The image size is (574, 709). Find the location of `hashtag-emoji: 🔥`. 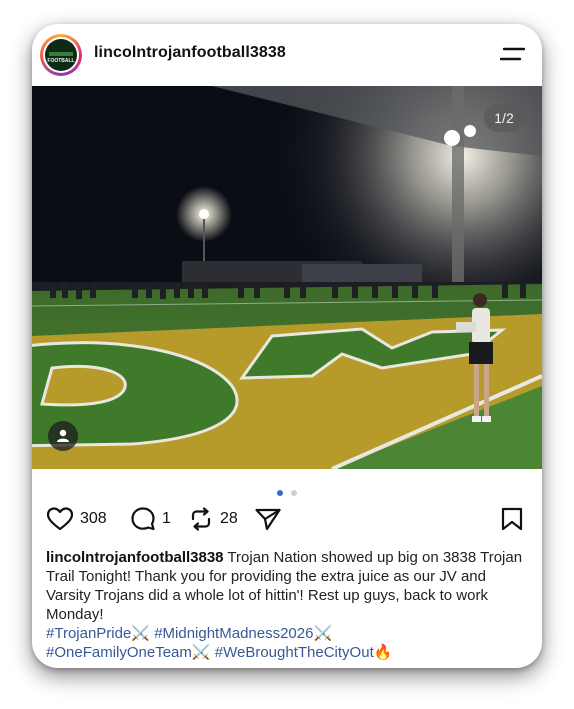

hashtag-emoji: 🔥 is located at coordinates (383, 652).